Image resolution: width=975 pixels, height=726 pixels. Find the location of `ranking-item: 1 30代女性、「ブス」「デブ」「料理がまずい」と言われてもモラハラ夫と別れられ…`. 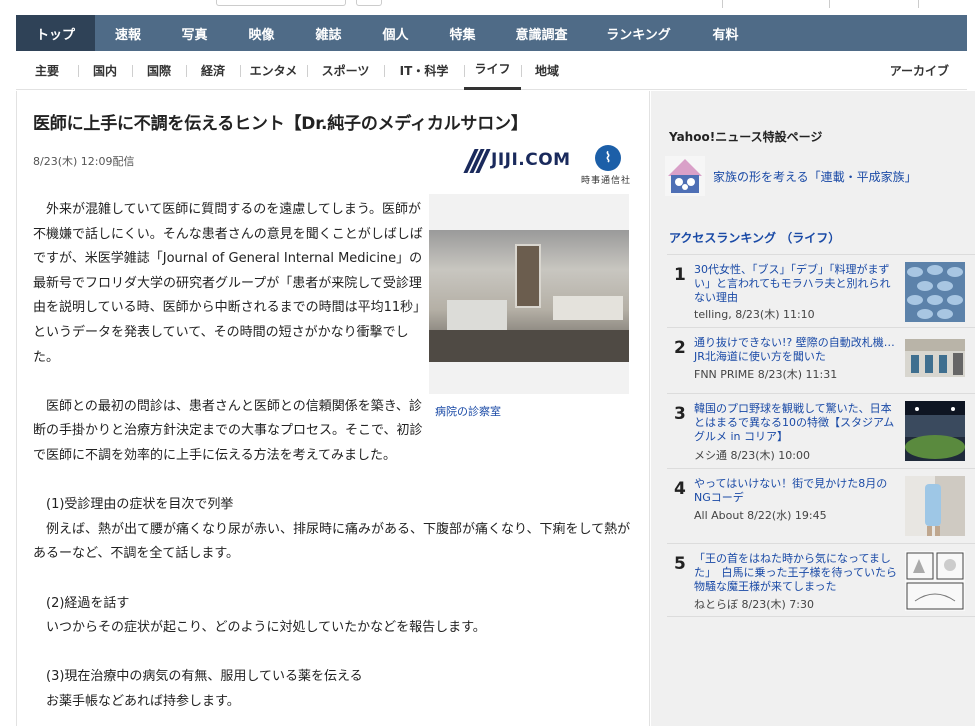

ranking-item: 1 30代女性、「ブス」「デブ」「料理がまずい」と言われてもモラハラ夫と別れられ… is located at coordinates (821, 290).